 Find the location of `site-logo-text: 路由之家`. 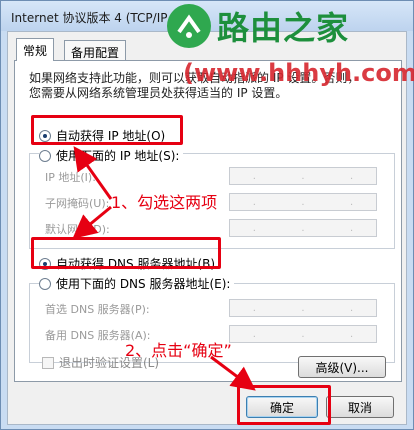

site-logo-text: 路由之家 is located at coordinates (283, 28).